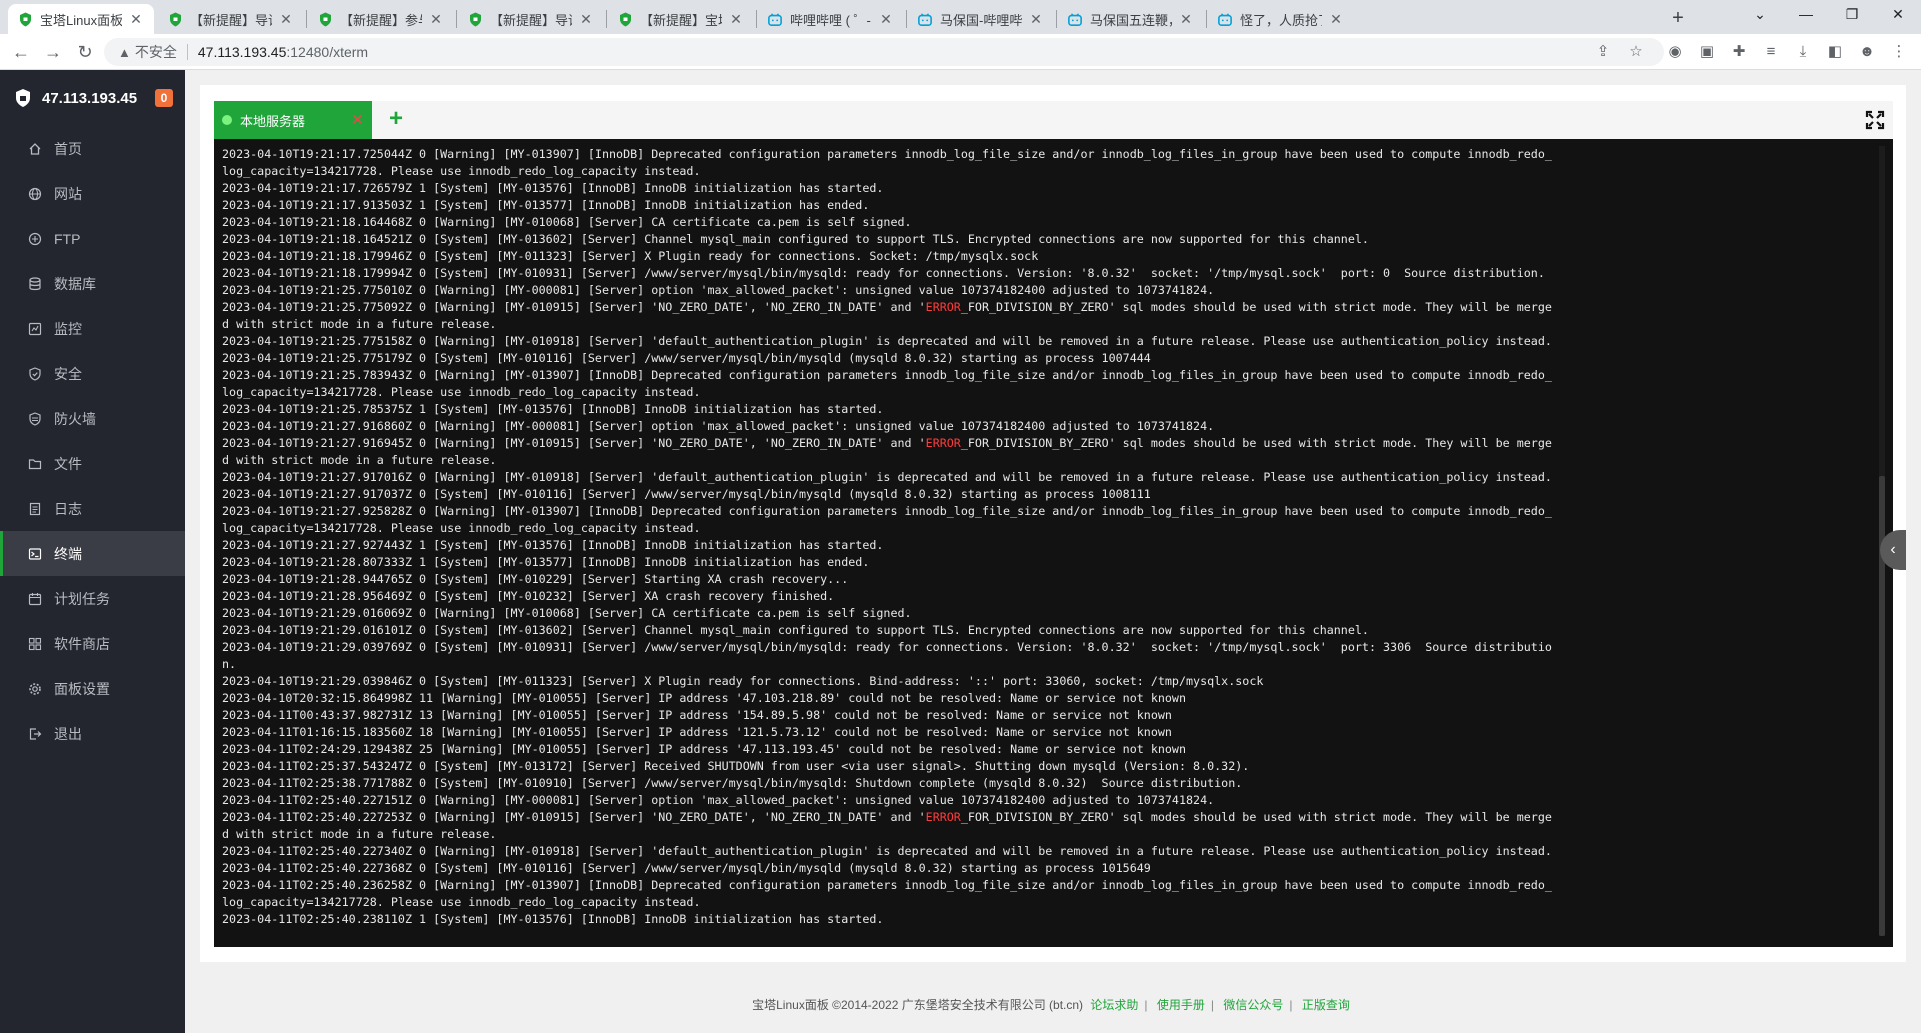 This screenshot has height=1033, width=1921. I want to click on sidebar-item-label: 面板设置, so click(82, 688).